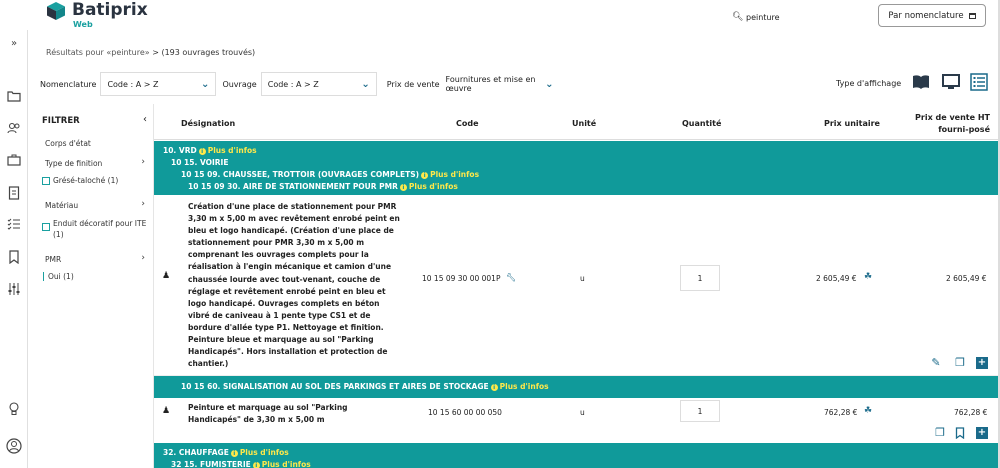  Describe the element at coordinates (318, 84) in the screenshot. I see `ouvrage-sort-select: Code : A > Z ⌄` at that location.